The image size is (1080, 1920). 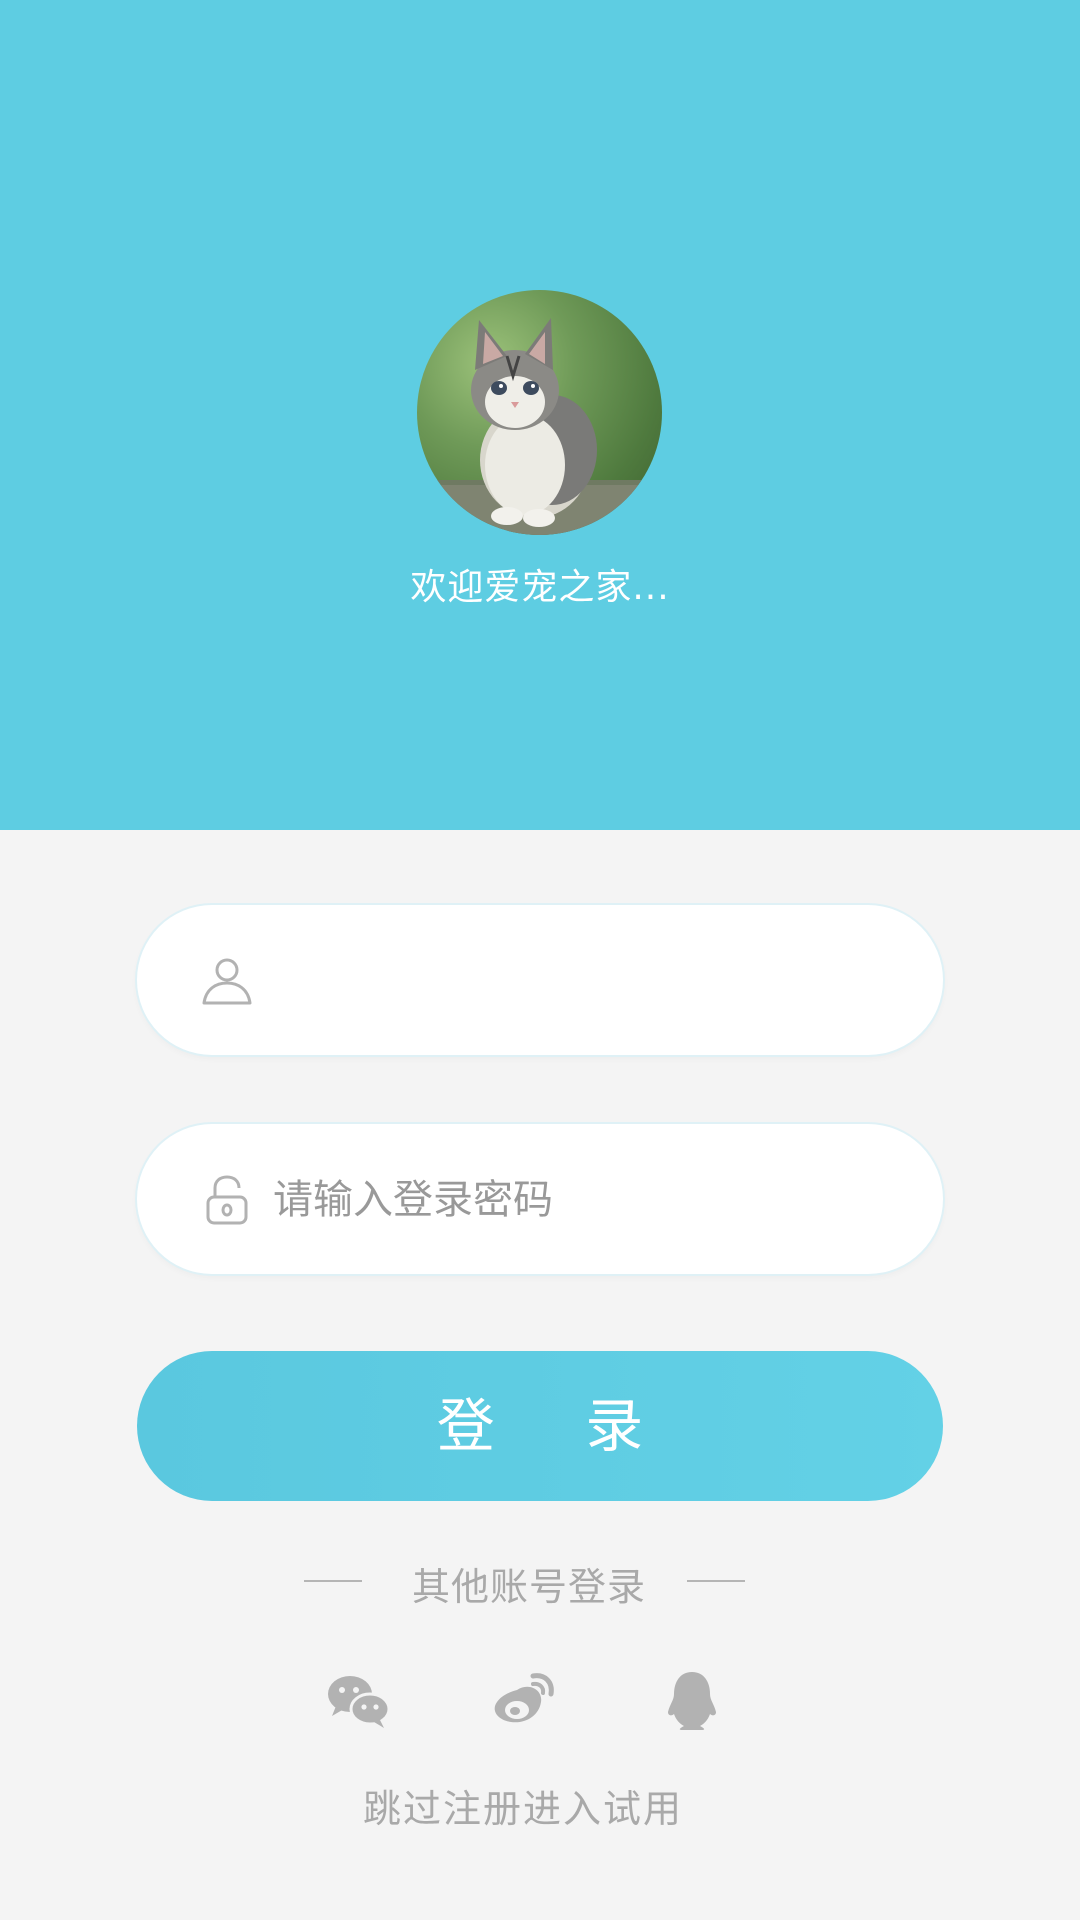 I want to click on password-input, so click(x=577, y=1200).